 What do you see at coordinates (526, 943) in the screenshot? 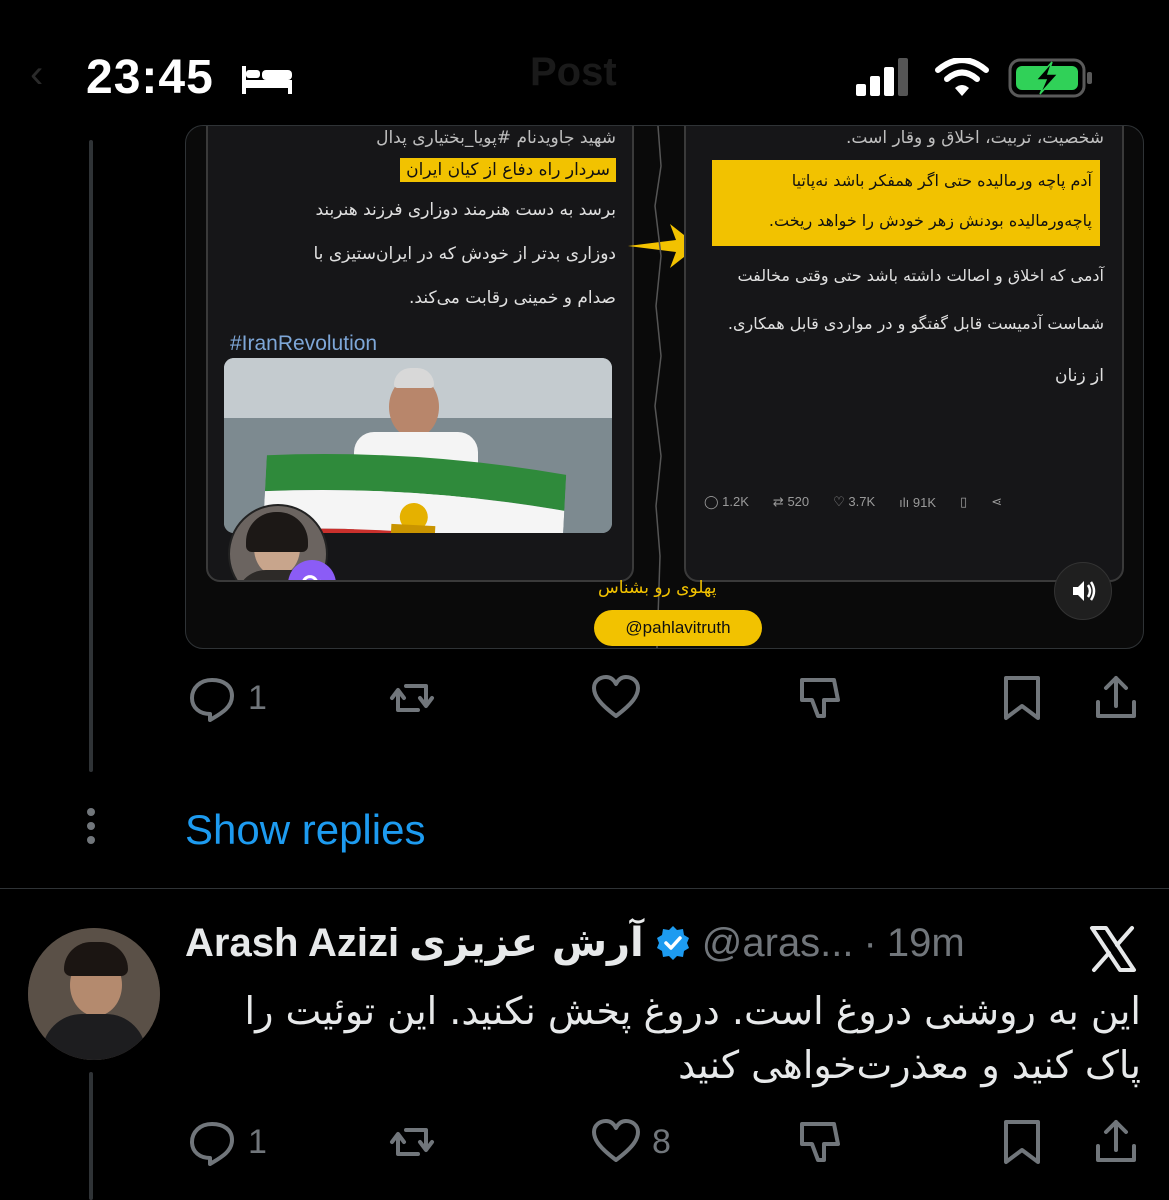
I see `author-name-fa: آرش عزیزی` at bounding box center [526, 943].